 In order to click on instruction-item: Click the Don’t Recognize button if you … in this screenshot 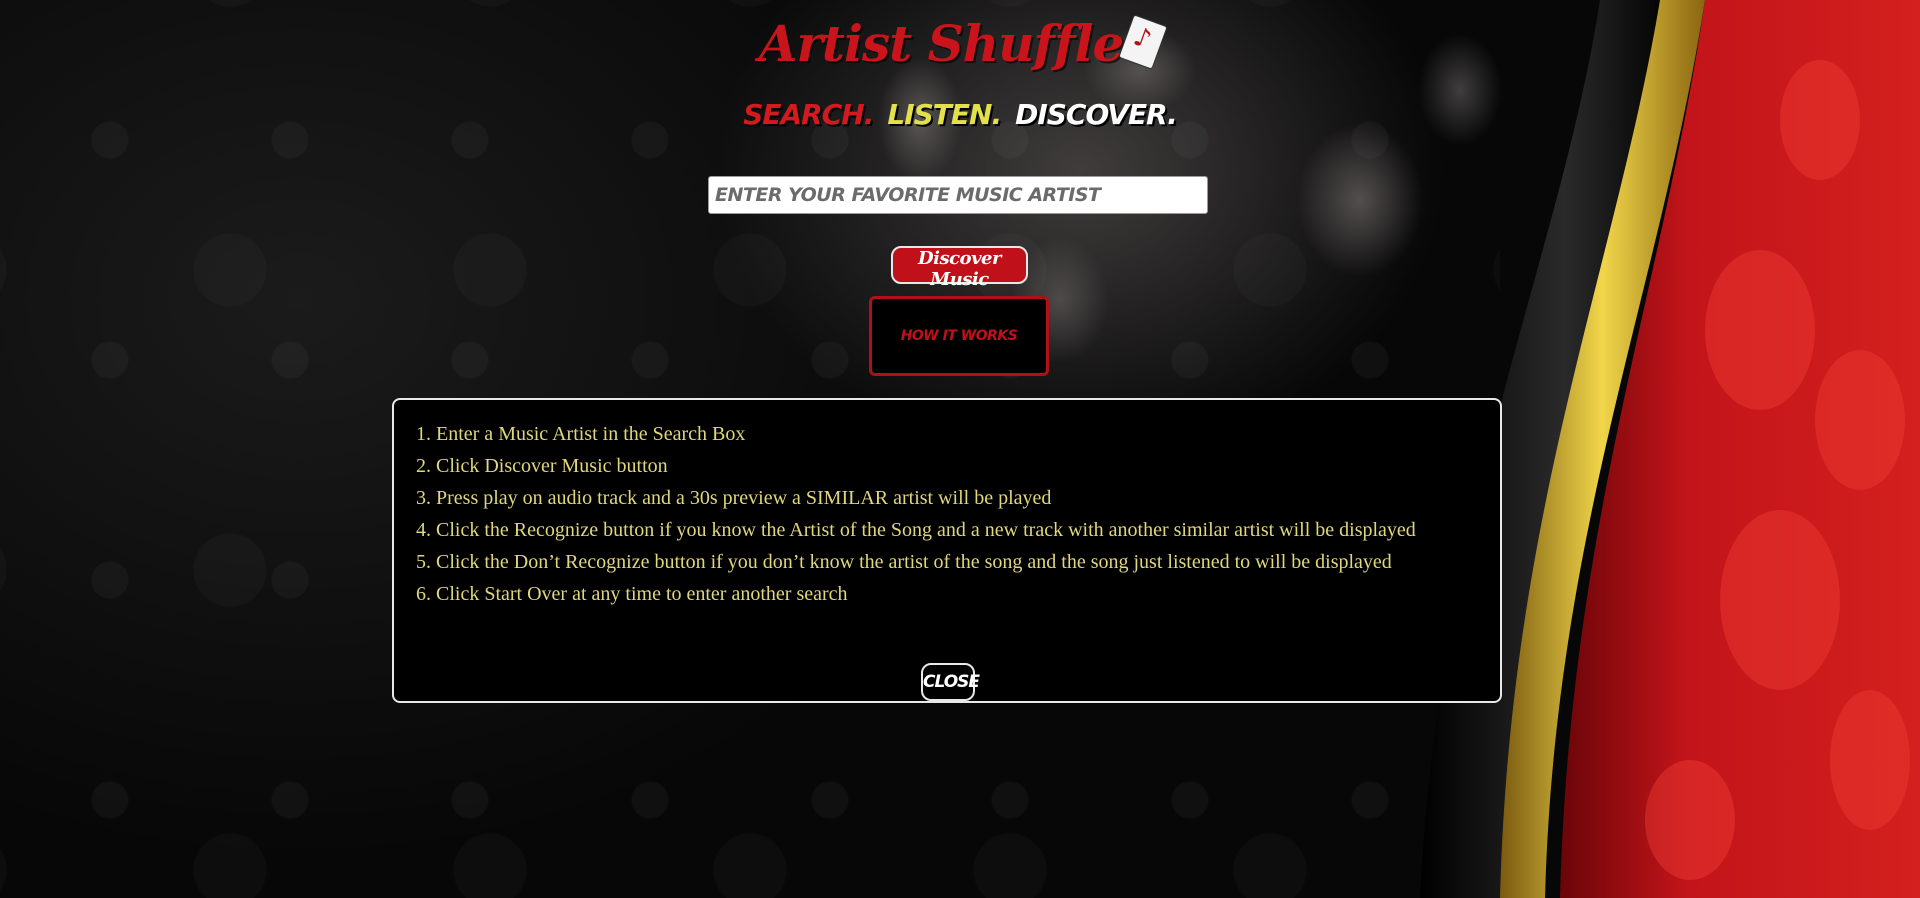, I will do `click(968, 562)`.